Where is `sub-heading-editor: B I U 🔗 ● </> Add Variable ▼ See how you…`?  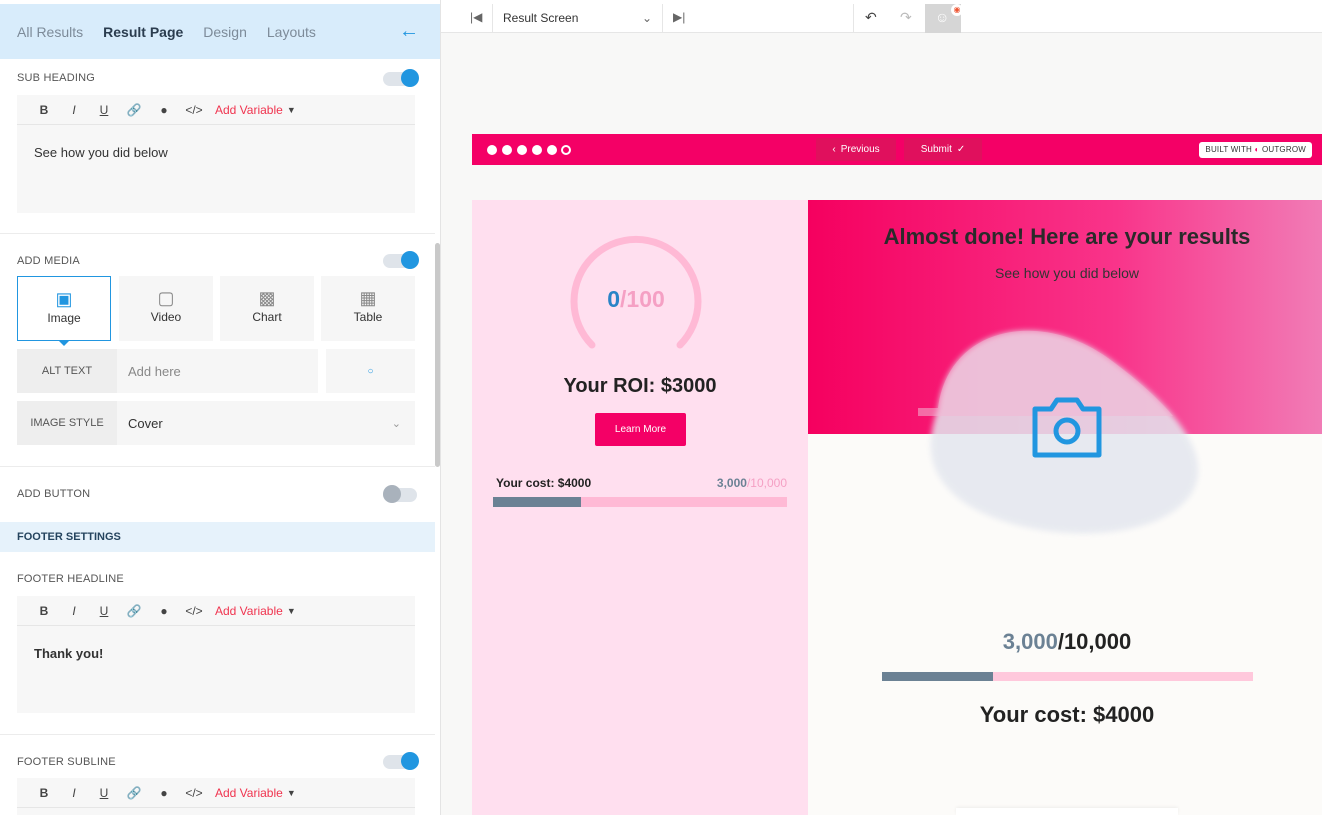 sub-heading-editor: B I U 🔗 ● </> Add Variable ▼ See how you… is located at coordinates (216, 154).